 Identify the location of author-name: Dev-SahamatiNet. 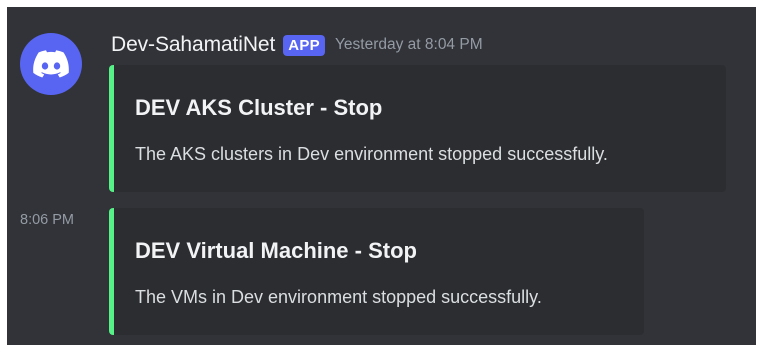
(193, 45).